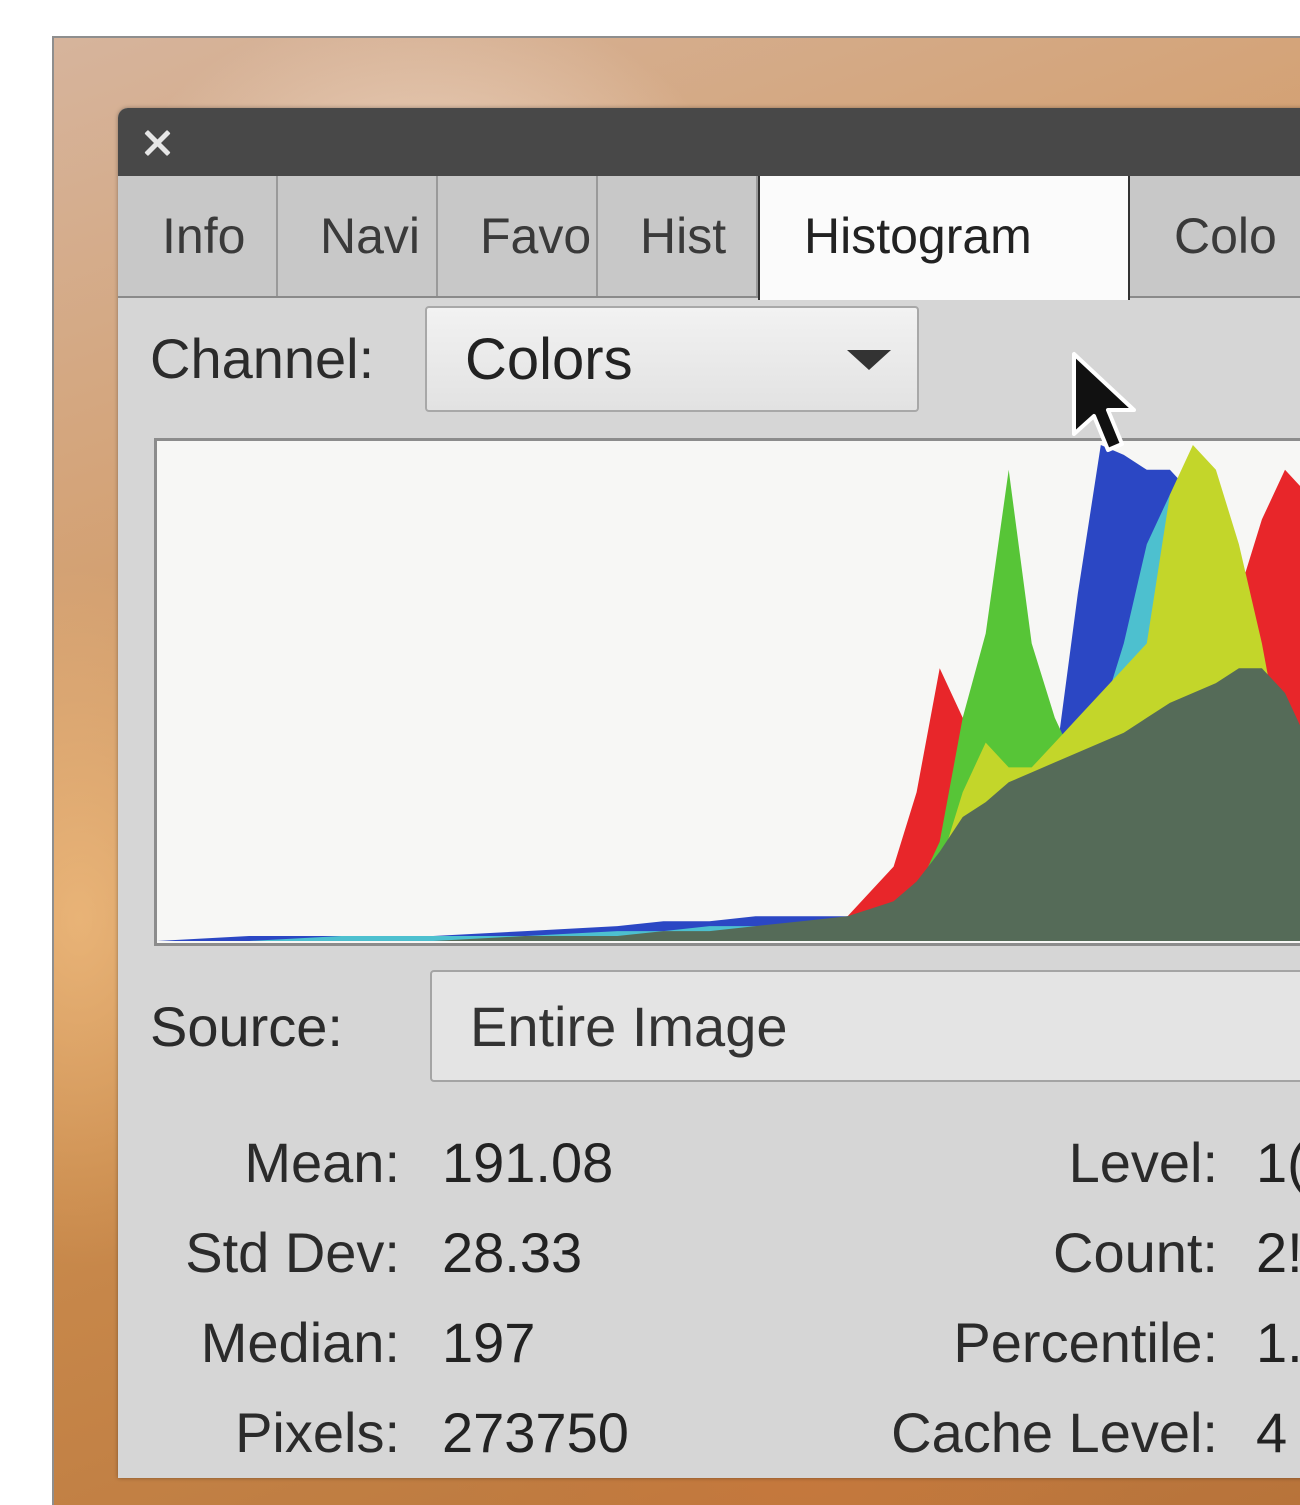 The image size is (1300, 1505). What do you see at coordinates (528, 1162) in the screenshot?
I see `mean-value: 191.08` at bounding box center [528, 1162].